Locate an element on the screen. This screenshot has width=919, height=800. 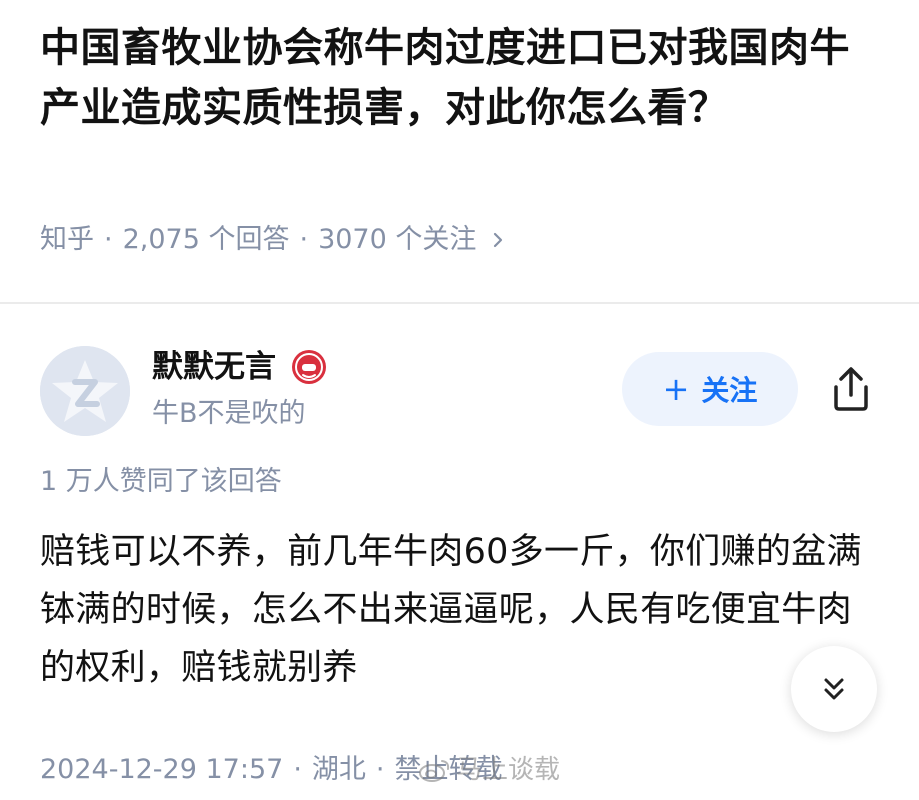
watermark-text: 马上谈载 is located at coordinates (508, 770).